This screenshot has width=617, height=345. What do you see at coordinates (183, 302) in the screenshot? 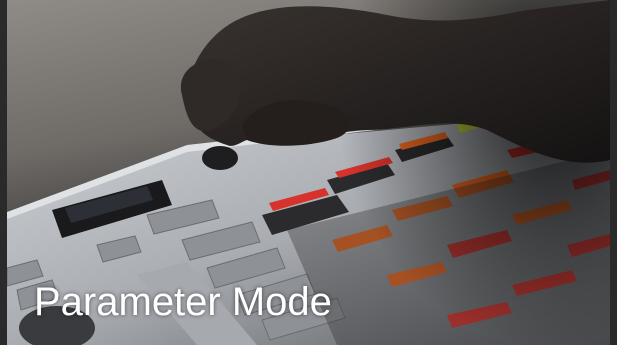
I see `caption-title: Parameter Mode` at bounding box center [183, 302].